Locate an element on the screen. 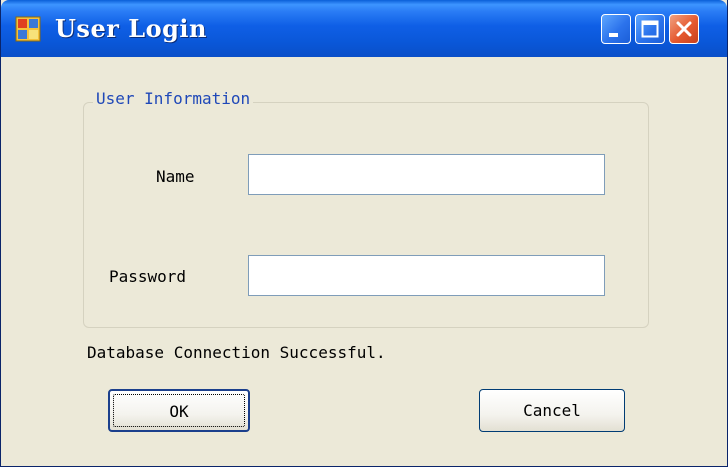  minimize-icon is located at coordinates (613, 35).